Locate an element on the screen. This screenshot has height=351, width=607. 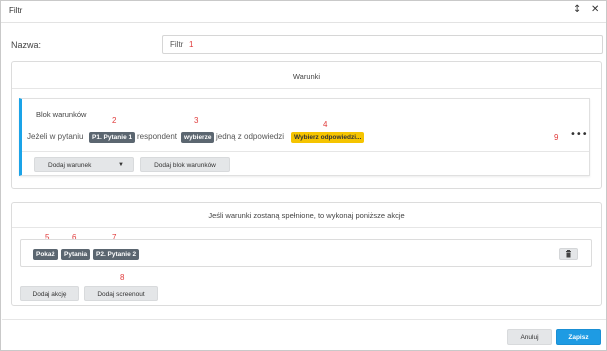
caret-down-icon: ▼ is located at coordinates (121, 165).